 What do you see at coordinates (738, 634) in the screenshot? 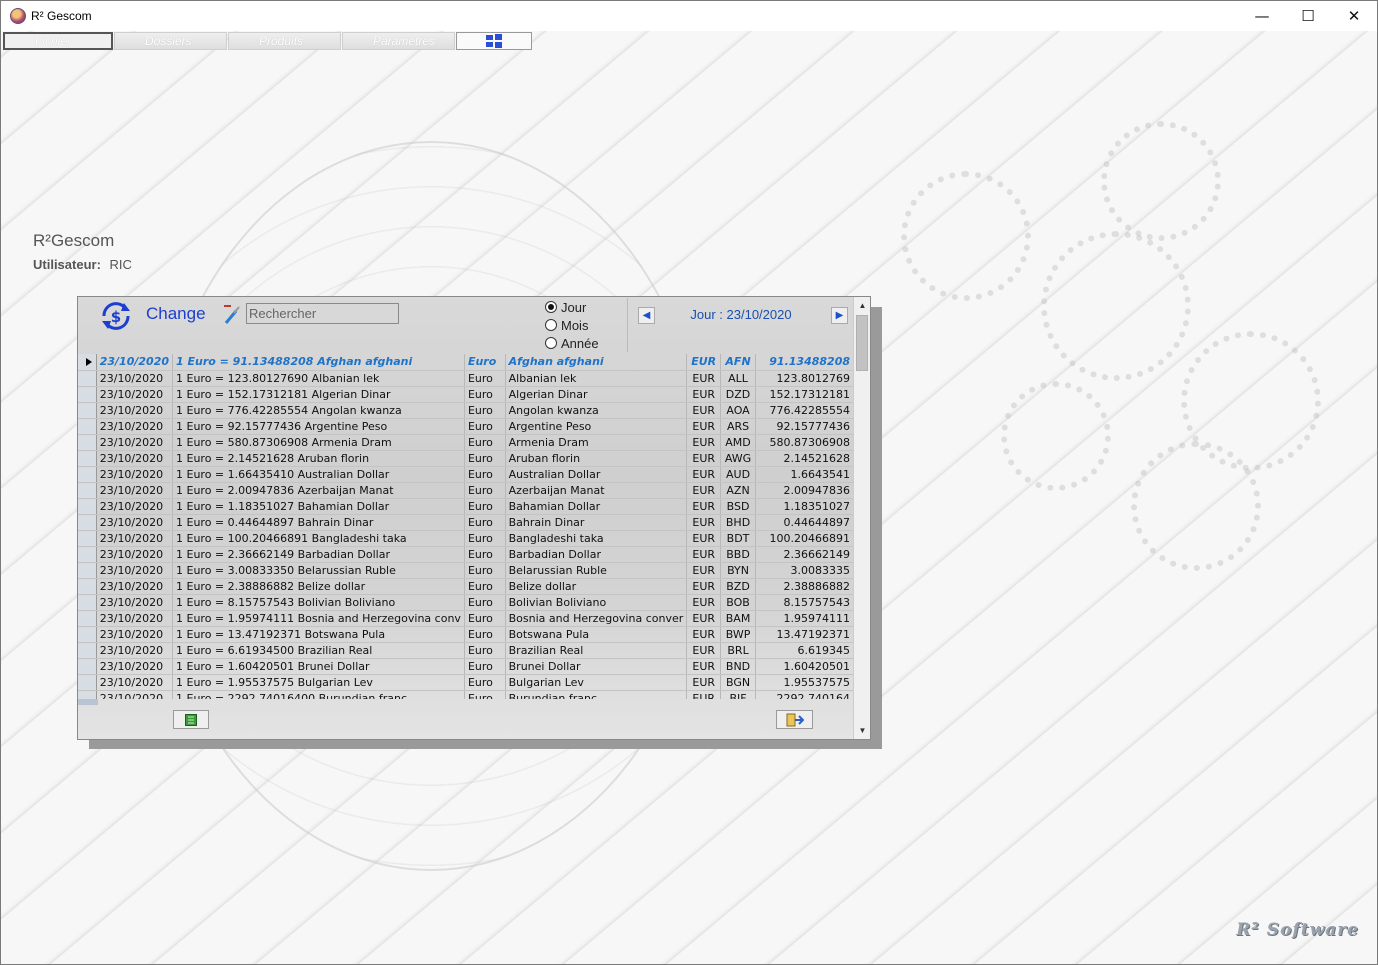
I see `target-code-cell: BWP` at bounding box center [738, 634].